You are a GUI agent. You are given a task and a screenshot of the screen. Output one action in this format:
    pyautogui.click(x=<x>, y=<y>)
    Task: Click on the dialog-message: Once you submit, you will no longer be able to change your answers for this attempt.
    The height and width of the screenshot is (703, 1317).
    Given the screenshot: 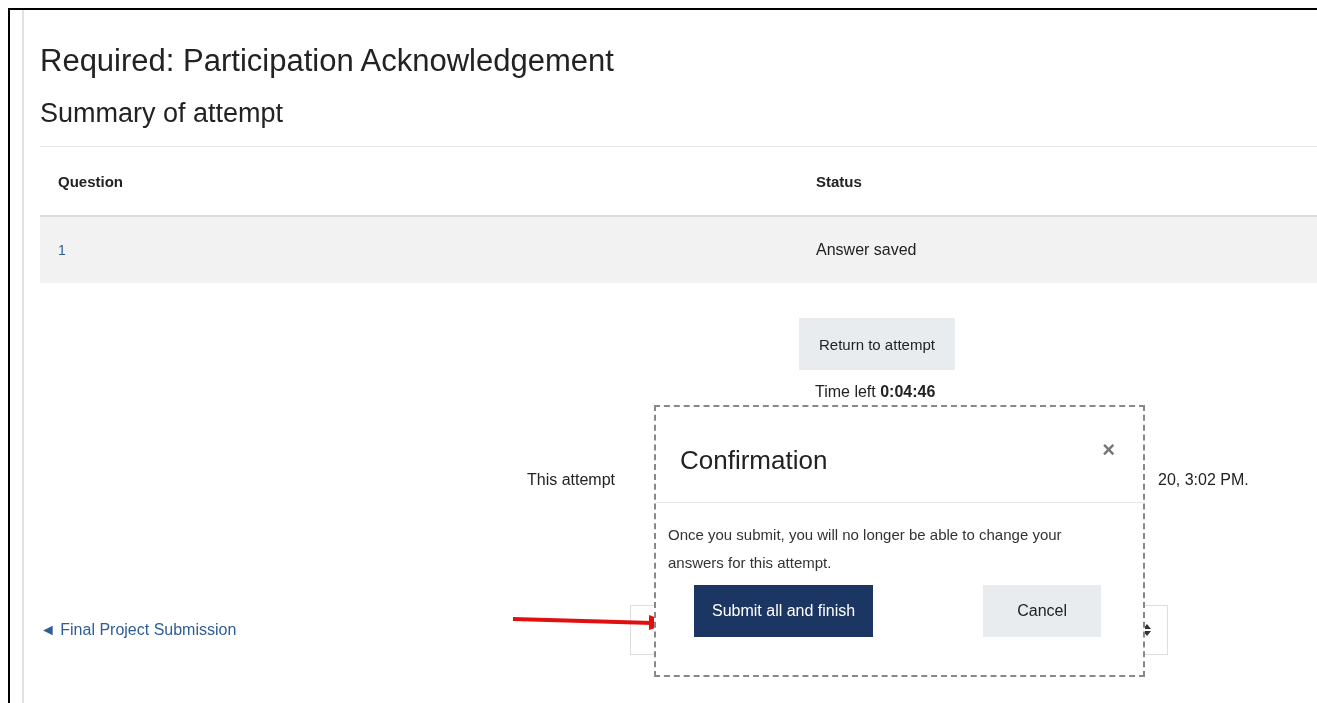 What is the action you would take?
    pyautogui.click(x=865, y=549)
    